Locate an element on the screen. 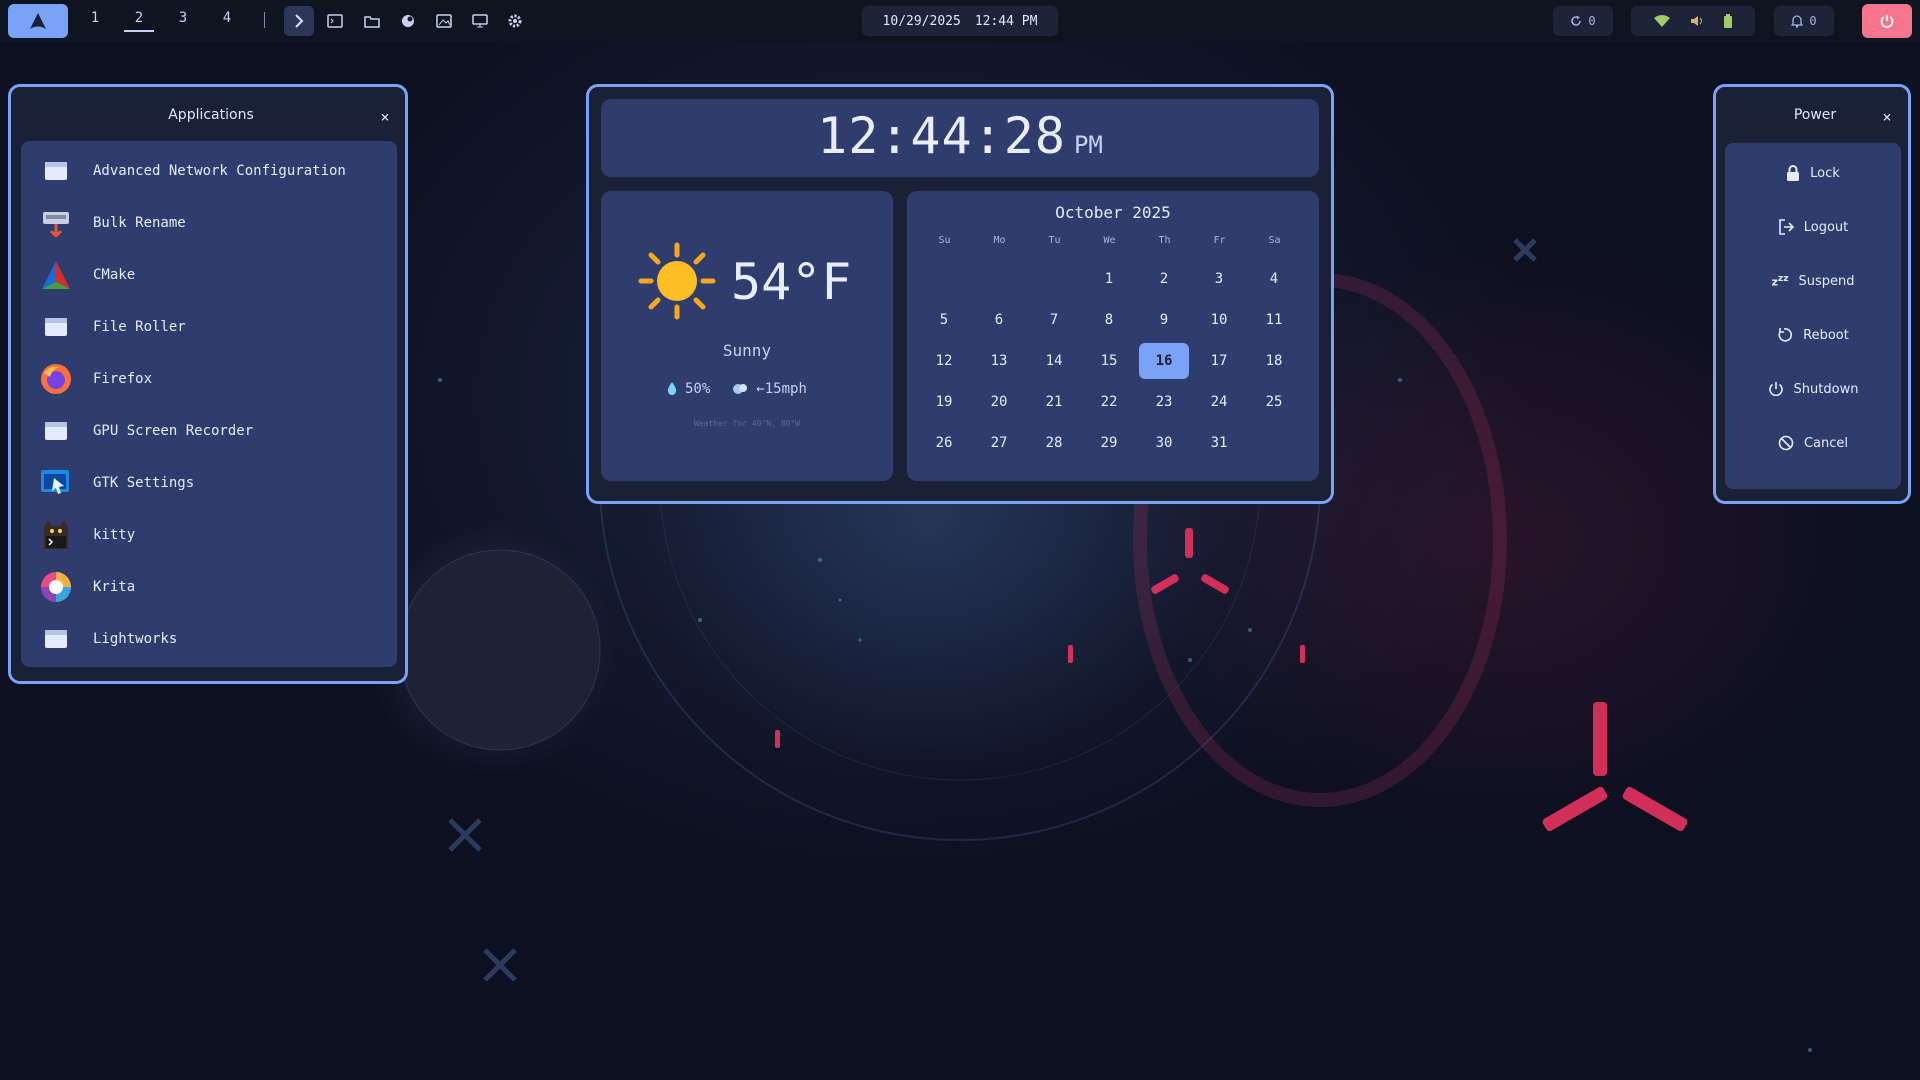 The height and width of the screenshot is (1080, 1920). app-item-gpu-screen-recorder: GPU Screen Recorder is located at coordinates (209, 431).